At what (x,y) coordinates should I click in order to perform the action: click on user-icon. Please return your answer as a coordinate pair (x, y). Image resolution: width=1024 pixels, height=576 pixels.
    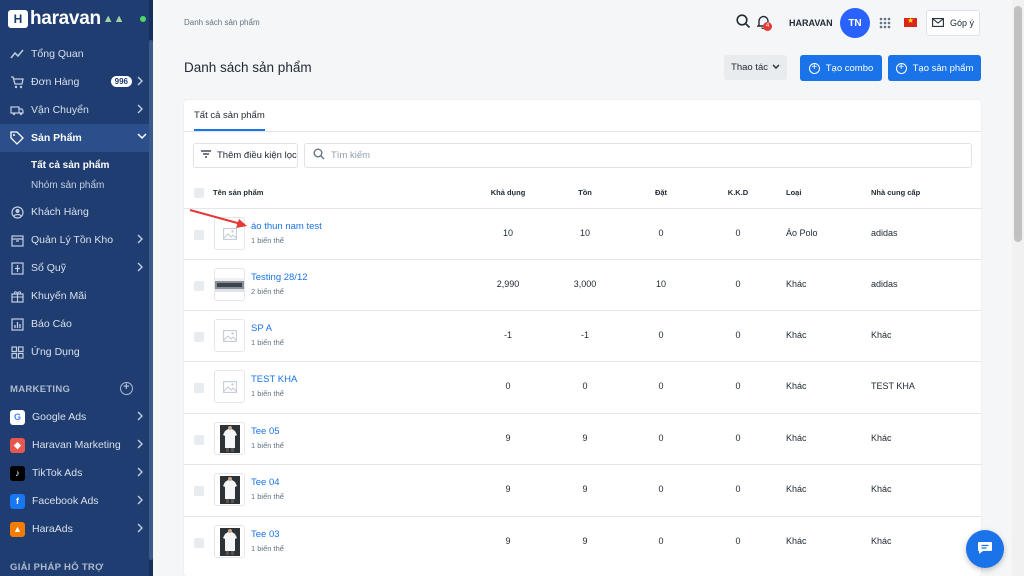
    Looking at the image, I should click on (17, 212).